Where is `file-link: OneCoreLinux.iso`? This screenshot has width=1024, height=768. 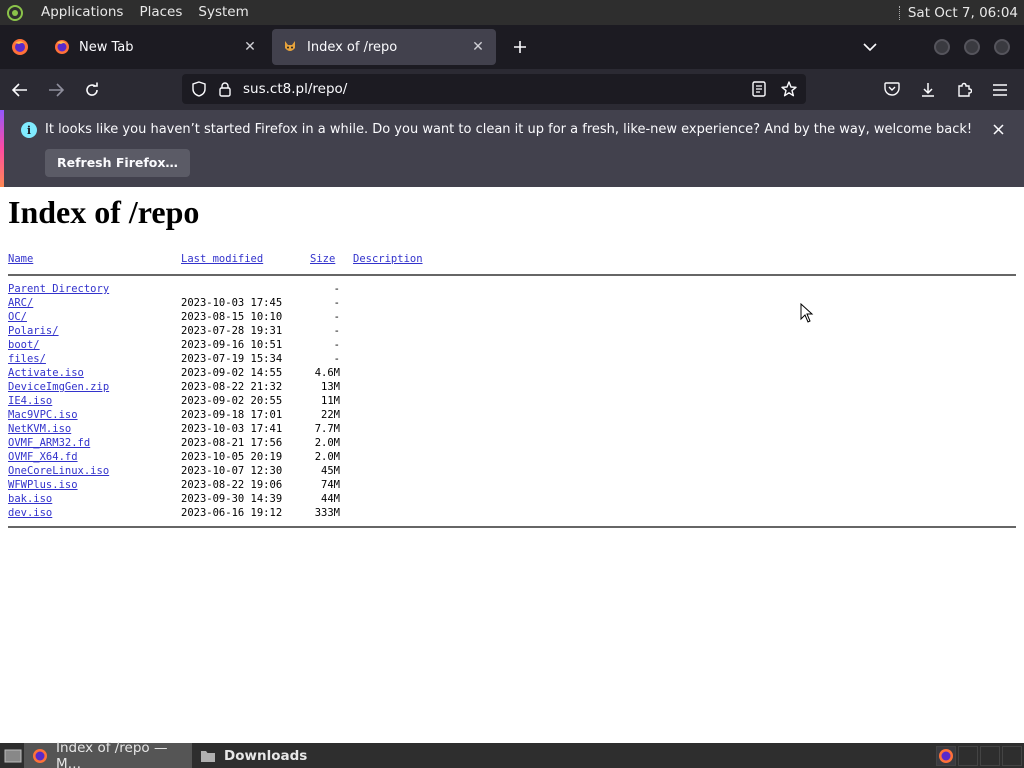
file-link: OneCoreLinux.iso is located at coordinates (58, 471).